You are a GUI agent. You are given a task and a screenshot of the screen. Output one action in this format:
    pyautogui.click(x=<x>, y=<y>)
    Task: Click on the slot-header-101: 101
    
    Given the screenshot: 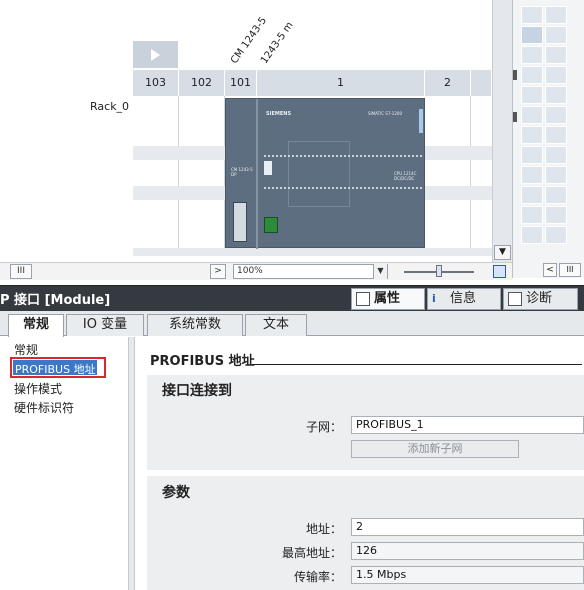 What is the action you would take?
    pyautogui.click(x=241, y=83)
    